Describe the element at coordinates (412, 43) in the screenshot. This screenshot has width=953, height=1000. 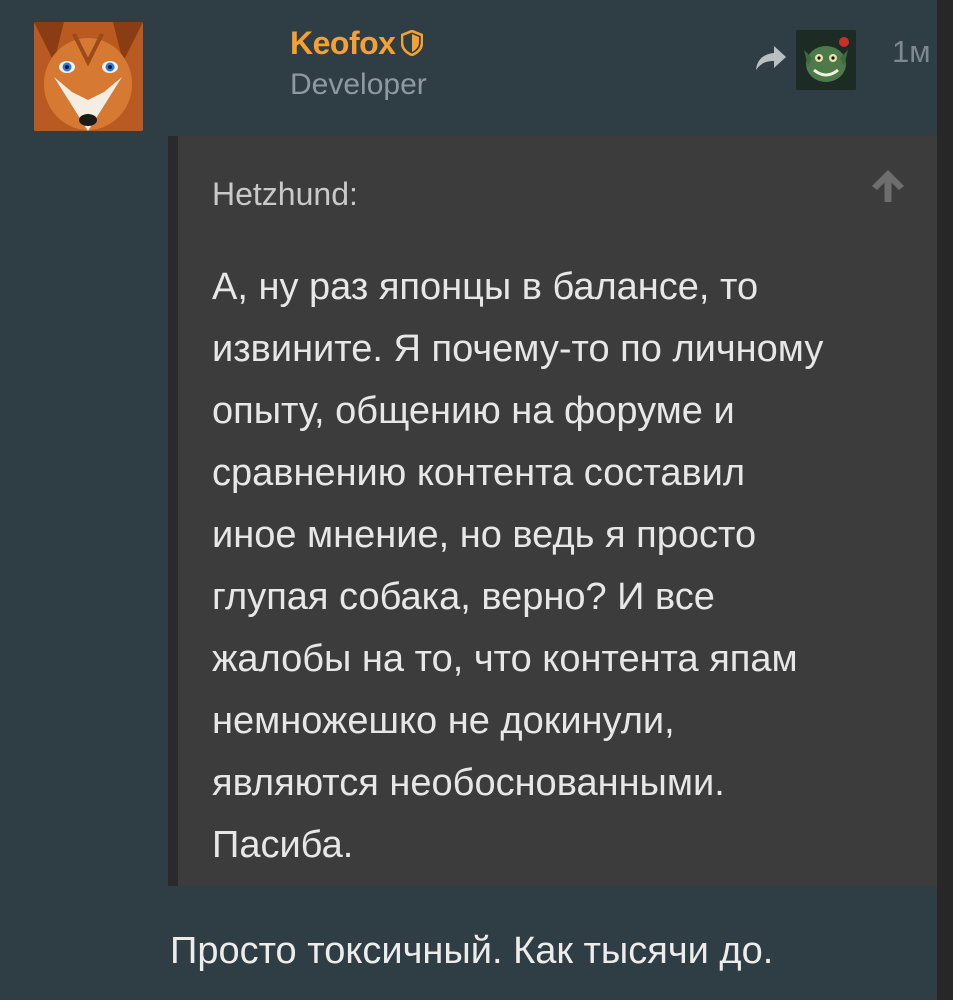
I see `moderator-shield-icon` at that location.